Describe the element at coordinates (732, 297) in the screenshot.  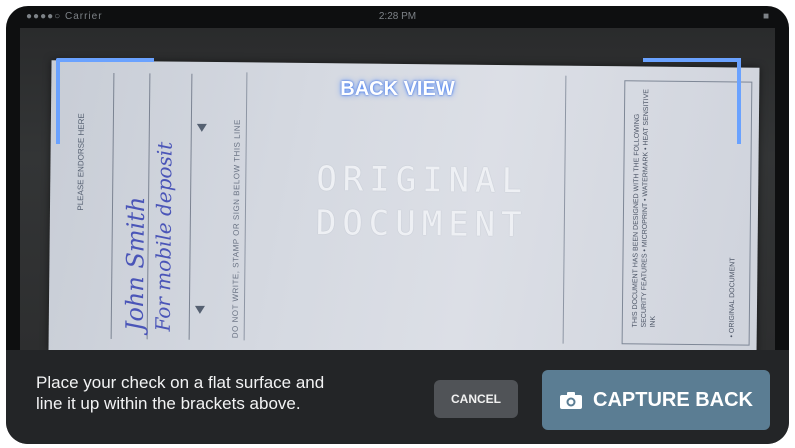
I see `check-edge-text: • ORIGINAL DOCUMENT` at that location.